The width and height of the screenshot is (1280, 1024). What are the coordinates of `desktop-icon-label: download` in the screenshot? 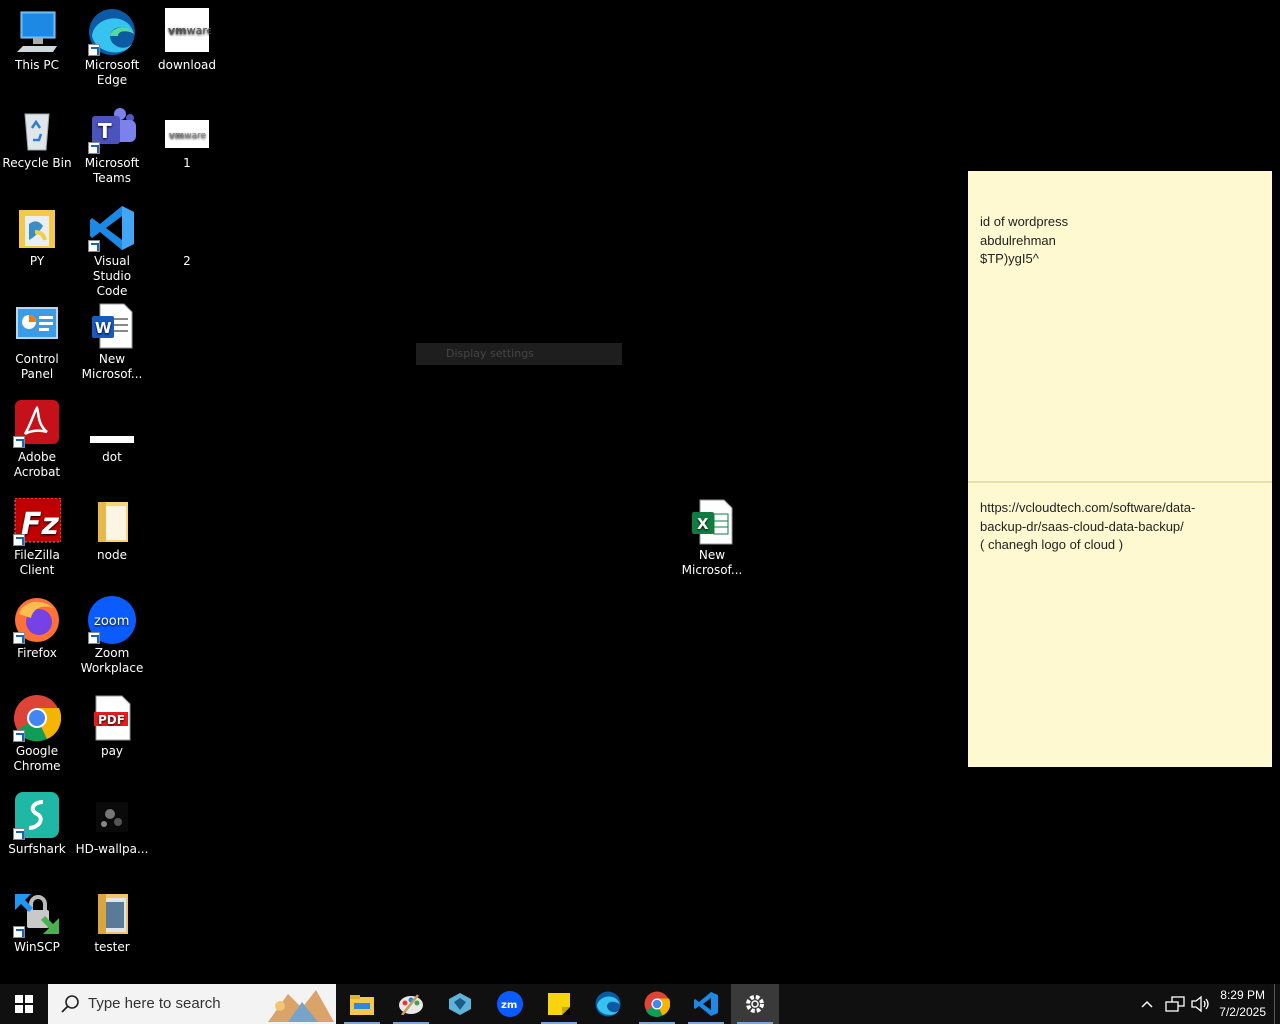 It's located at (187, 65).